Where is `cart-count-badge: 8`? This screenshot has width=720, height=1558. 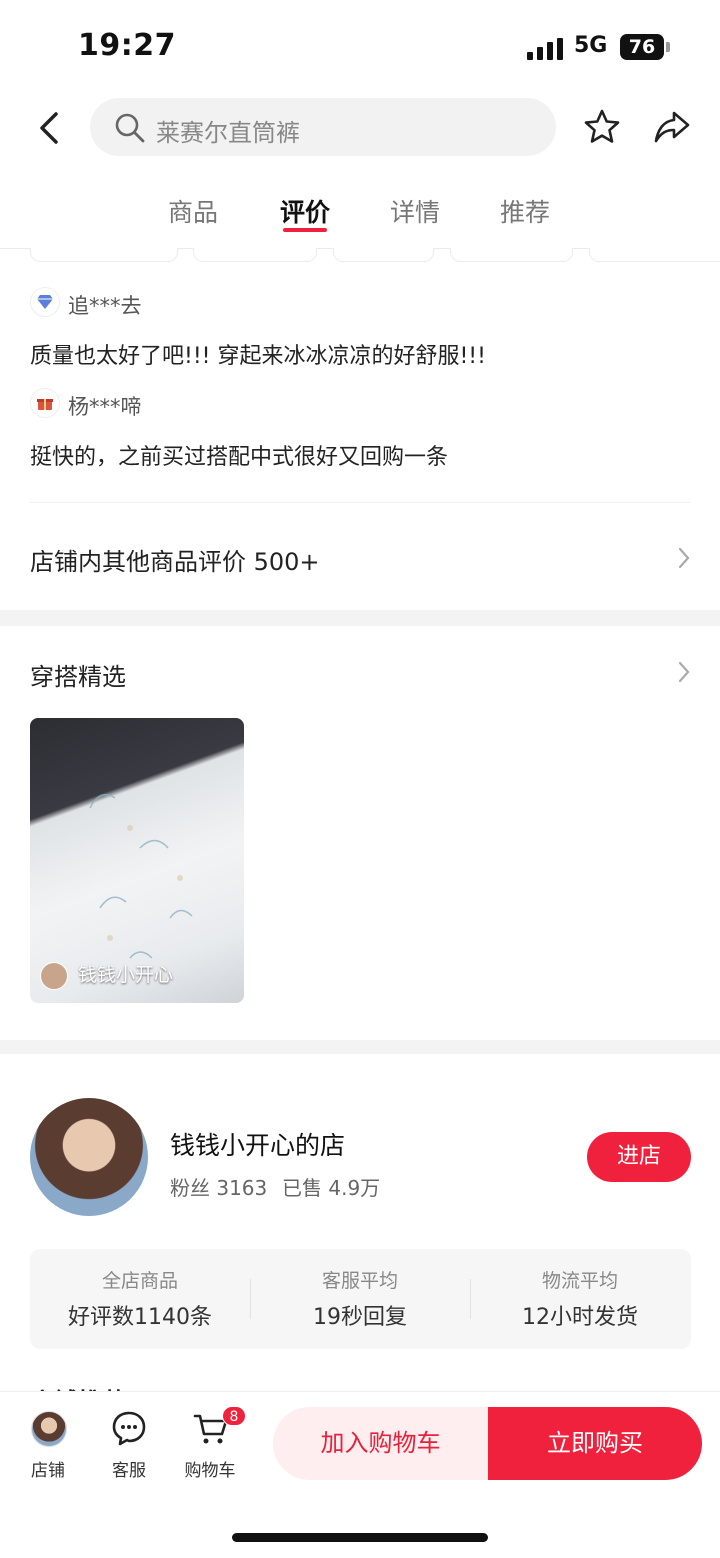
cart-count-badge: 8 is located at coordinates (234, 1416).